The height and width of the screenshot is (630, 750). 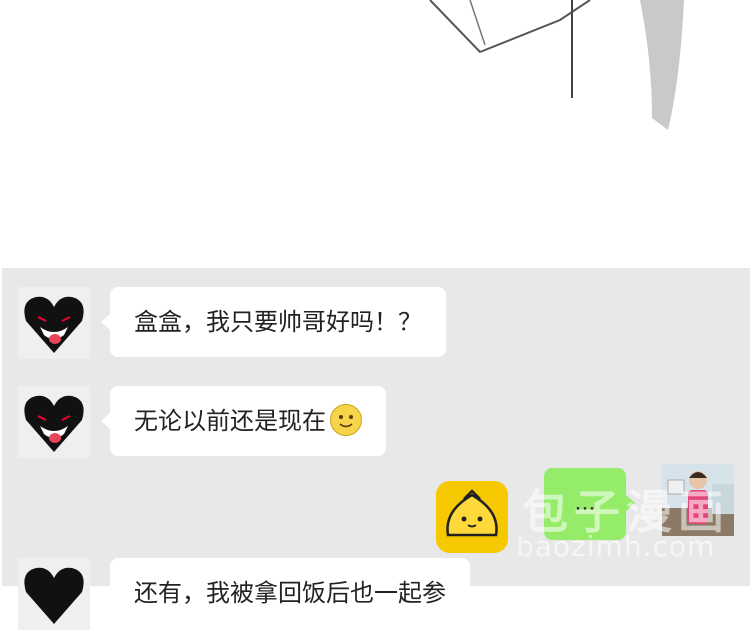 What do you see at coordinates (472, 517) in the screenshot?
I see `steamed-bun-sticker` at bounding box center [472, 517].